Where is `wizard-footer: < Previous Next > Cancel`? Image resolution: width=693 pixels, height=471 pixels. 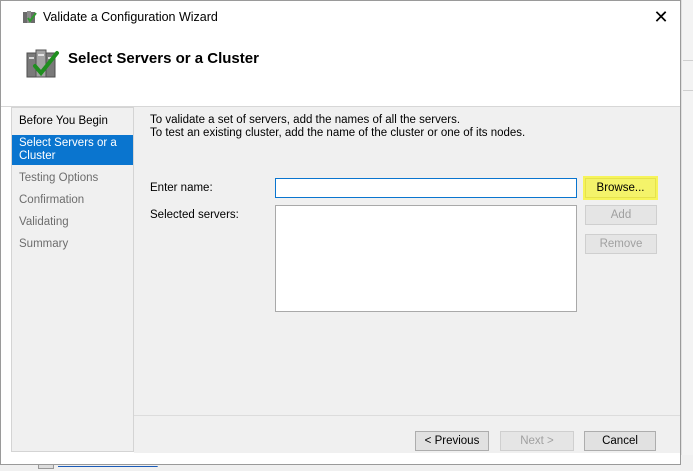
wizard-footer: < Previous Next > Cancel is located at coordinates (407, 434).